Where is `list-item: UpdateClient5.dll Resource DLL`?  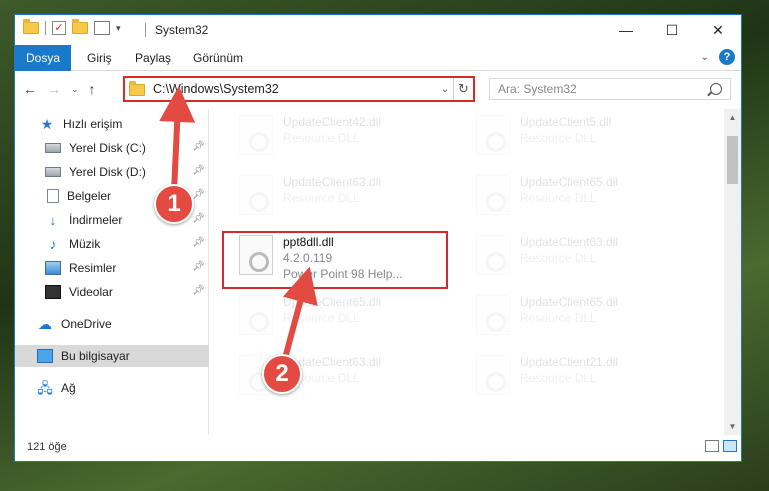
list-item: UpdateClient5.dll Resource DLL is located at coordinates (558, 135).